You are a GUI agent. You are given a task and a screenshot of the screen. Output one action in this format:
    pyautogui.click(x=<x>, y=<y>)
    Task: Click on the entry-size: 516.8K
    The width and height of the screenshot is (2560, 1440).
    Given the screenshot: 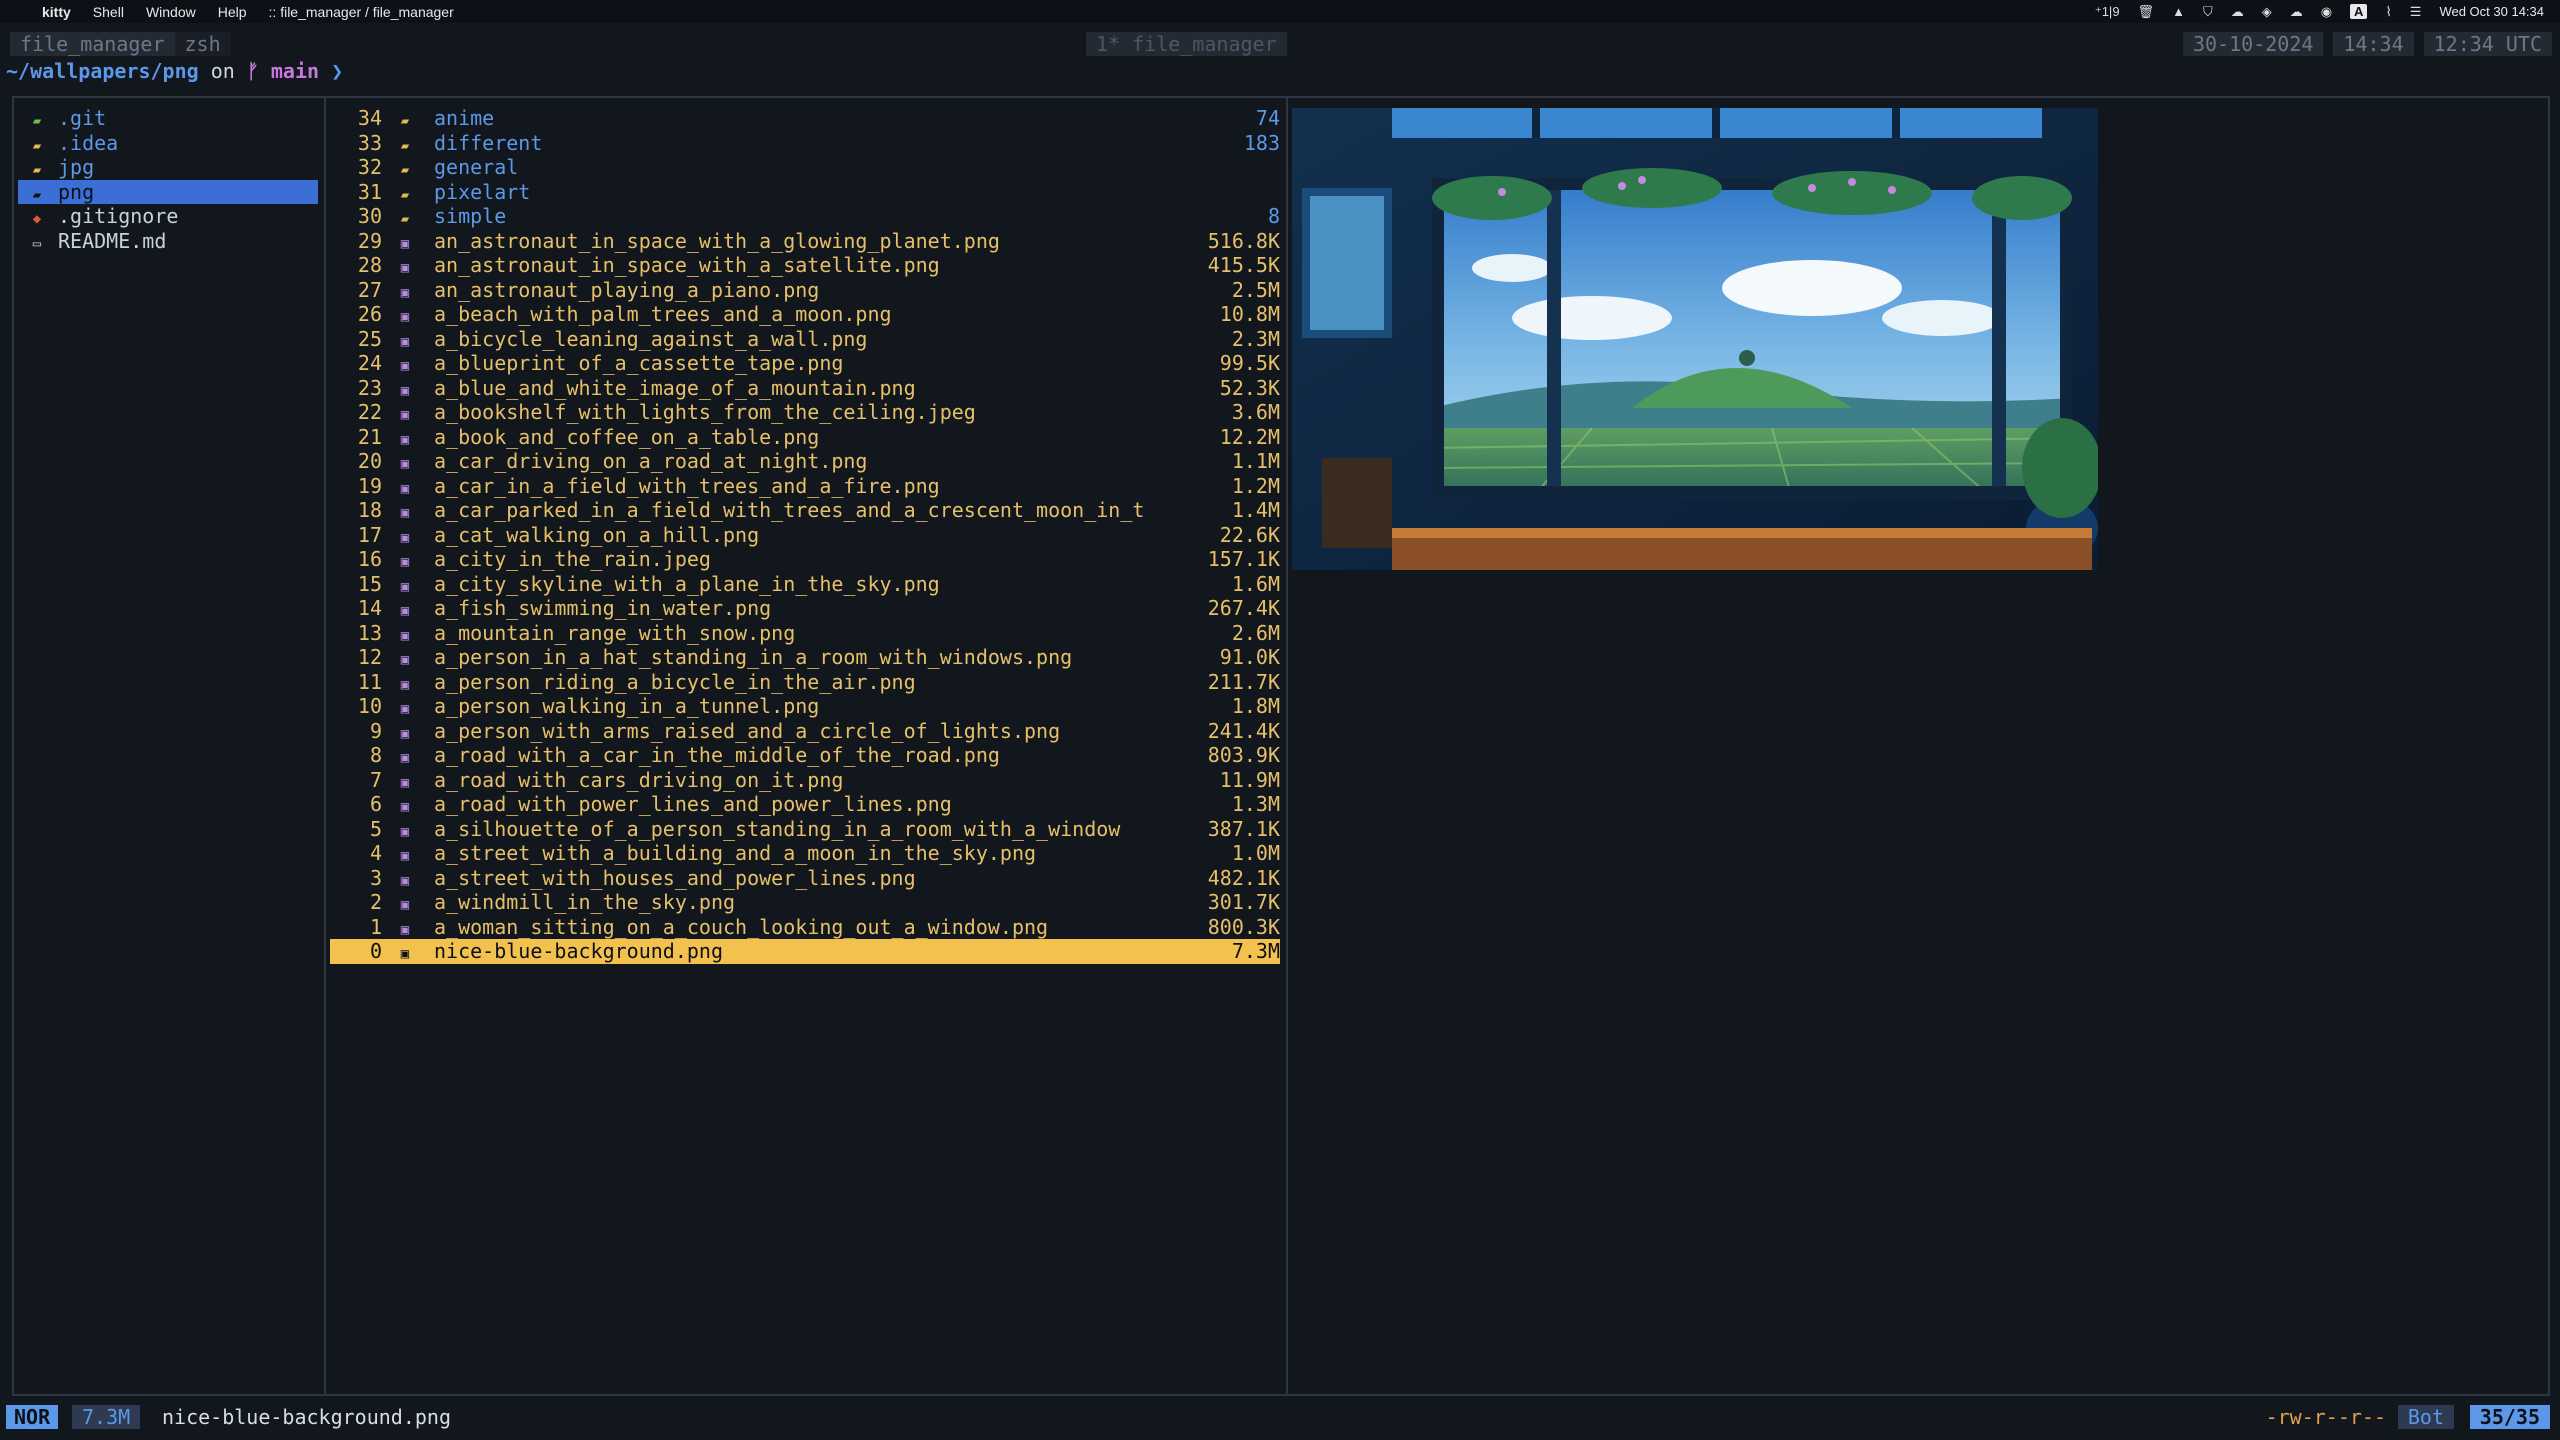 What is the action you would take?
    pyautogui.click(x=1241, y=240)
    